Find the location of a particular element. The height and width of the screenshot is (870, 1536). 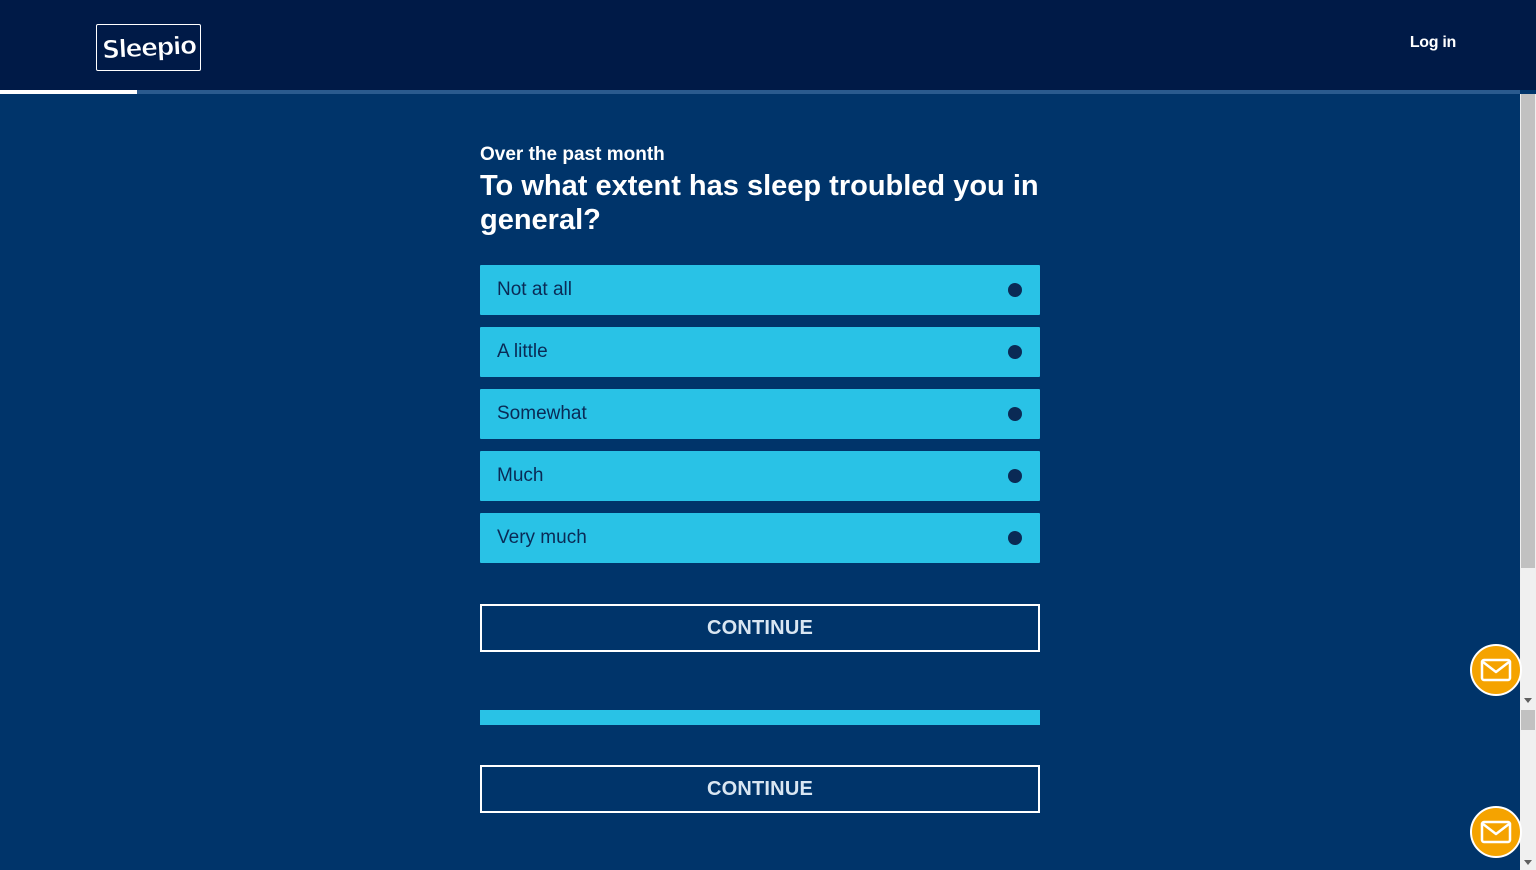

logo-text: Sleepio is located at coordinates (148, 47).